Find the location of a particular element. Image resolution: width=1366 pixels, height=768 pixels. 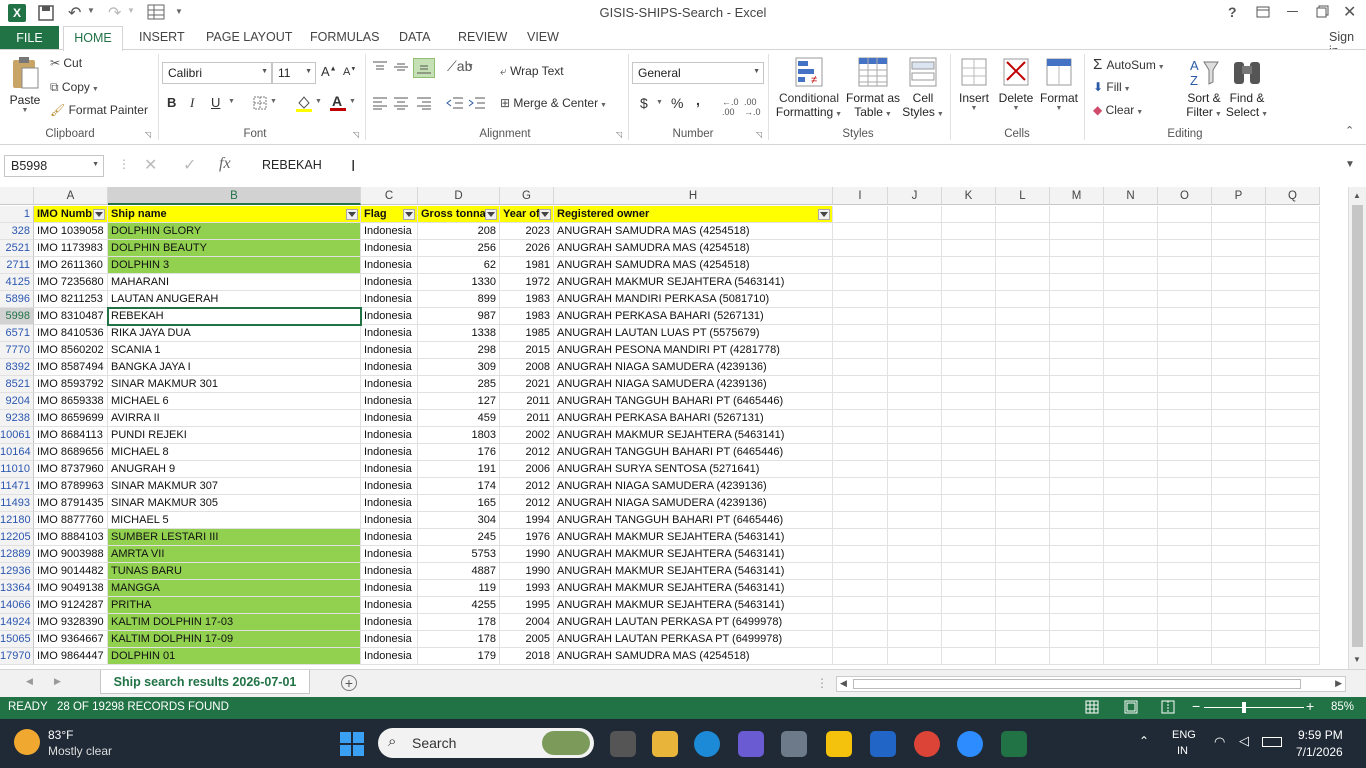

clock-date: 7/1/2026 is located at coordinates (1319, 752).